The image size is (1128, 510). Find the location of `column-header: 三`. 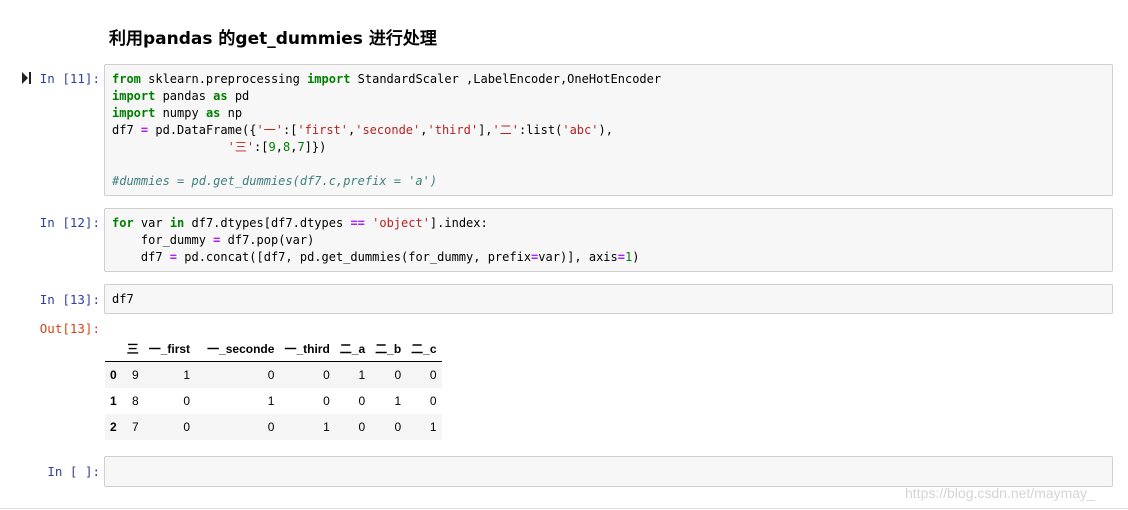

column-header: 三 is located at coordinates (132, 348).